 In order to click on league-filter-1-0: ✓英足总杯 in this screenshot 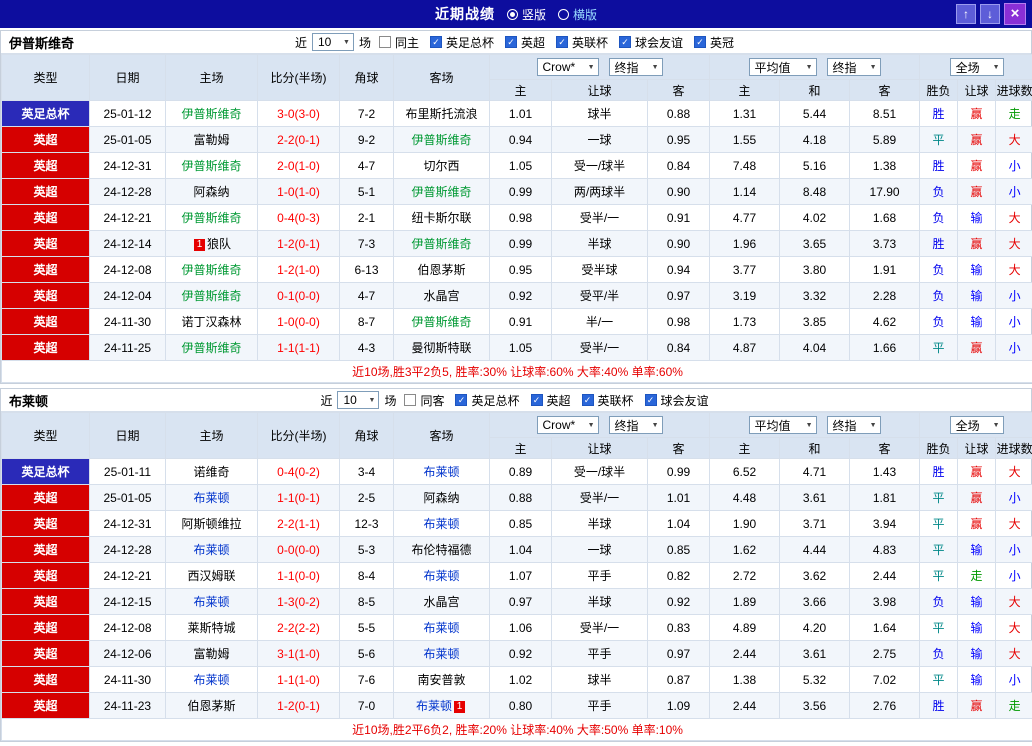, I will do `click(487, 400)`.